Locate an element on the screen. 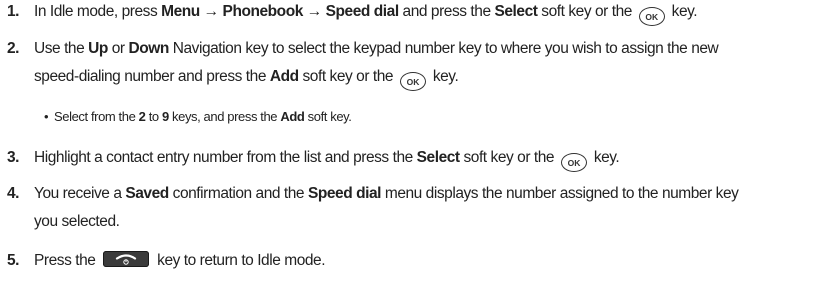  step-text: Press the key to return to Idle mode. is located at coordinates (180, 260).